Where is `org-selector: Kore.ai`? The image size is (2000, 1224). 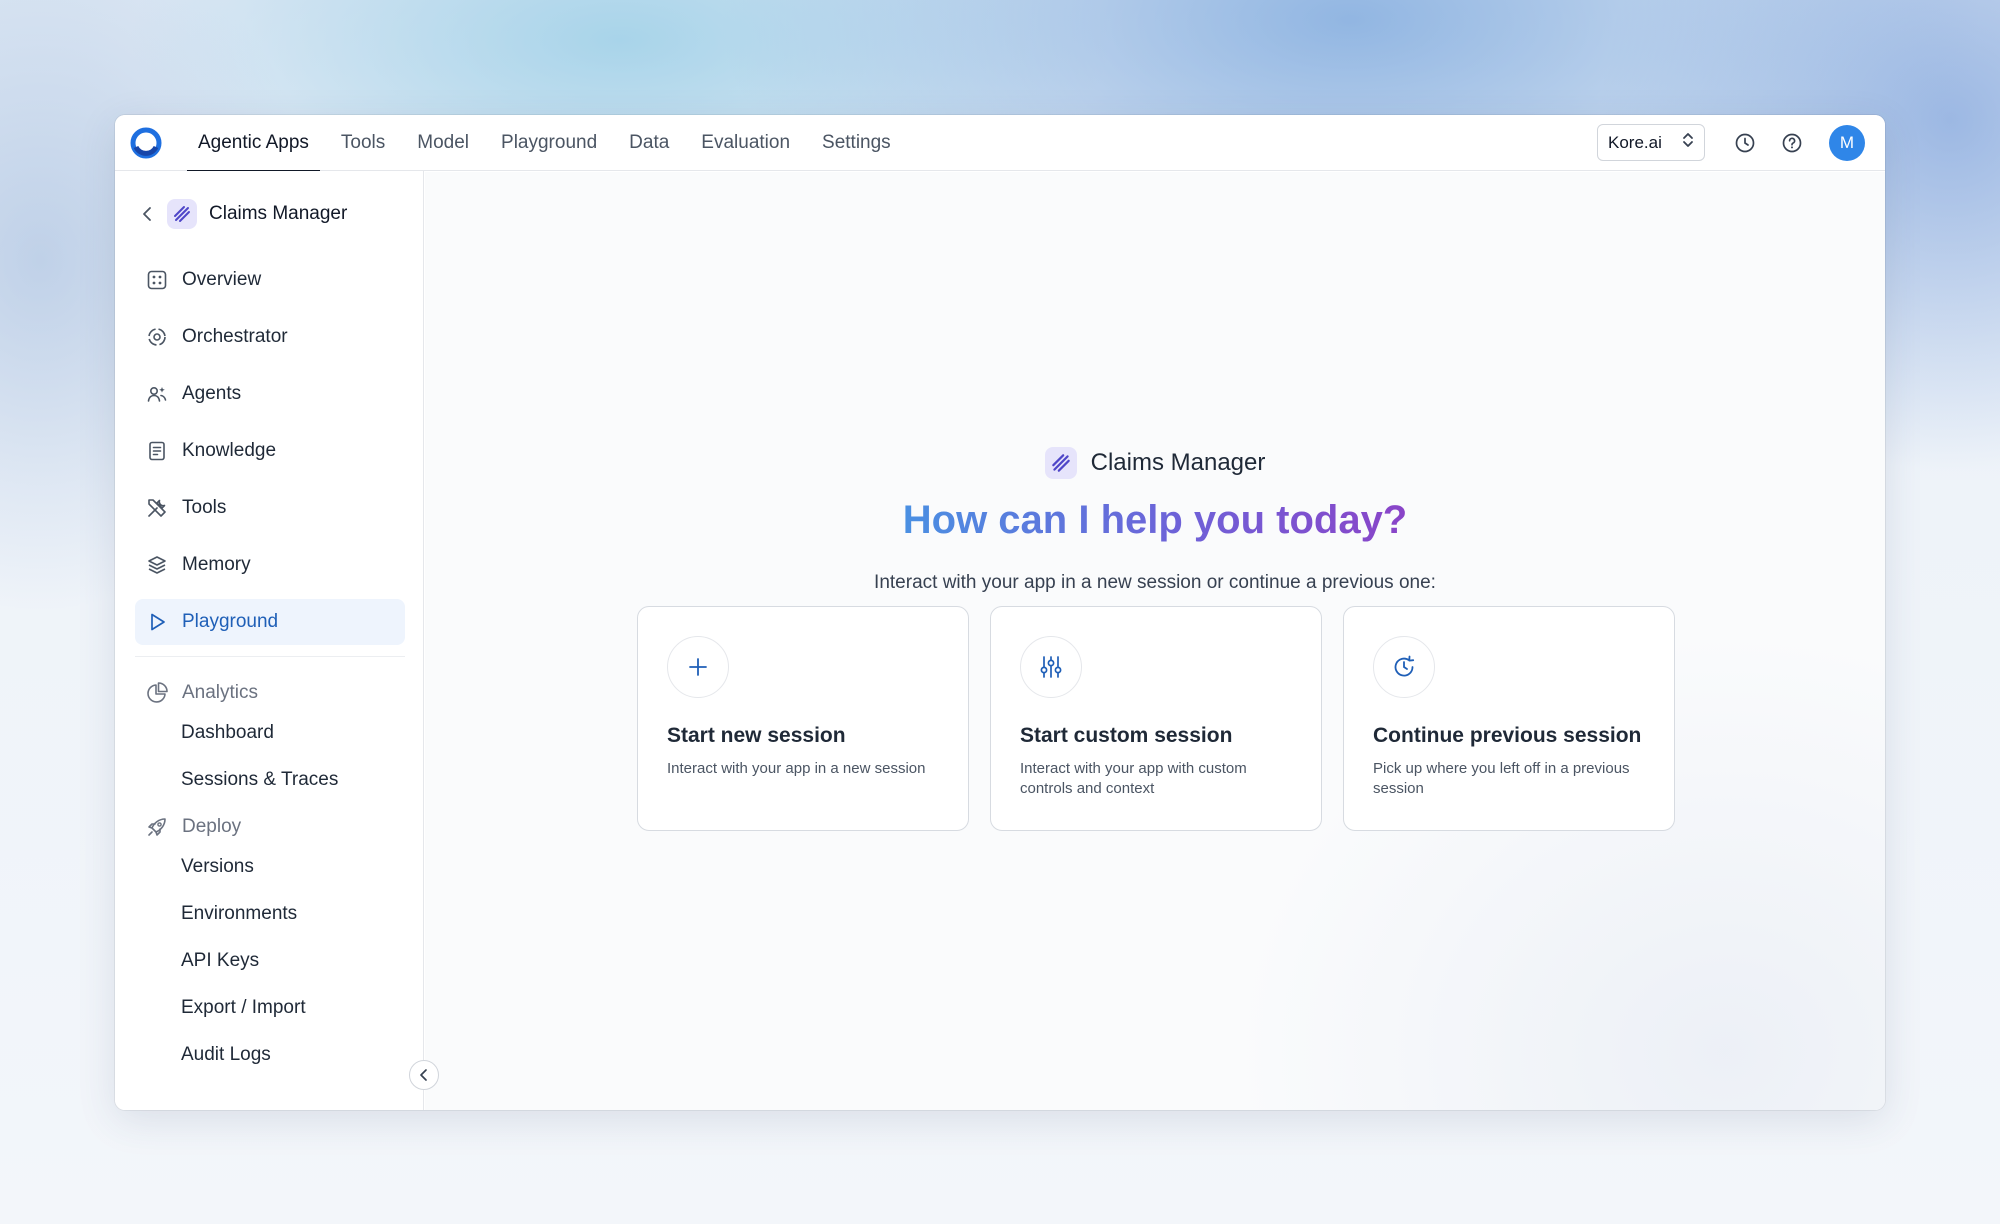 org-selector: Kore.ai is located at coordinates (1651, 142).